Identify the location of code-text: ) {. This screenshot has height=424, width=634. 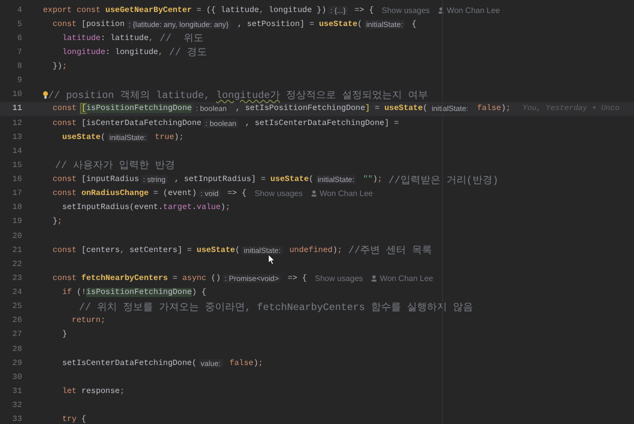
(199, 293).